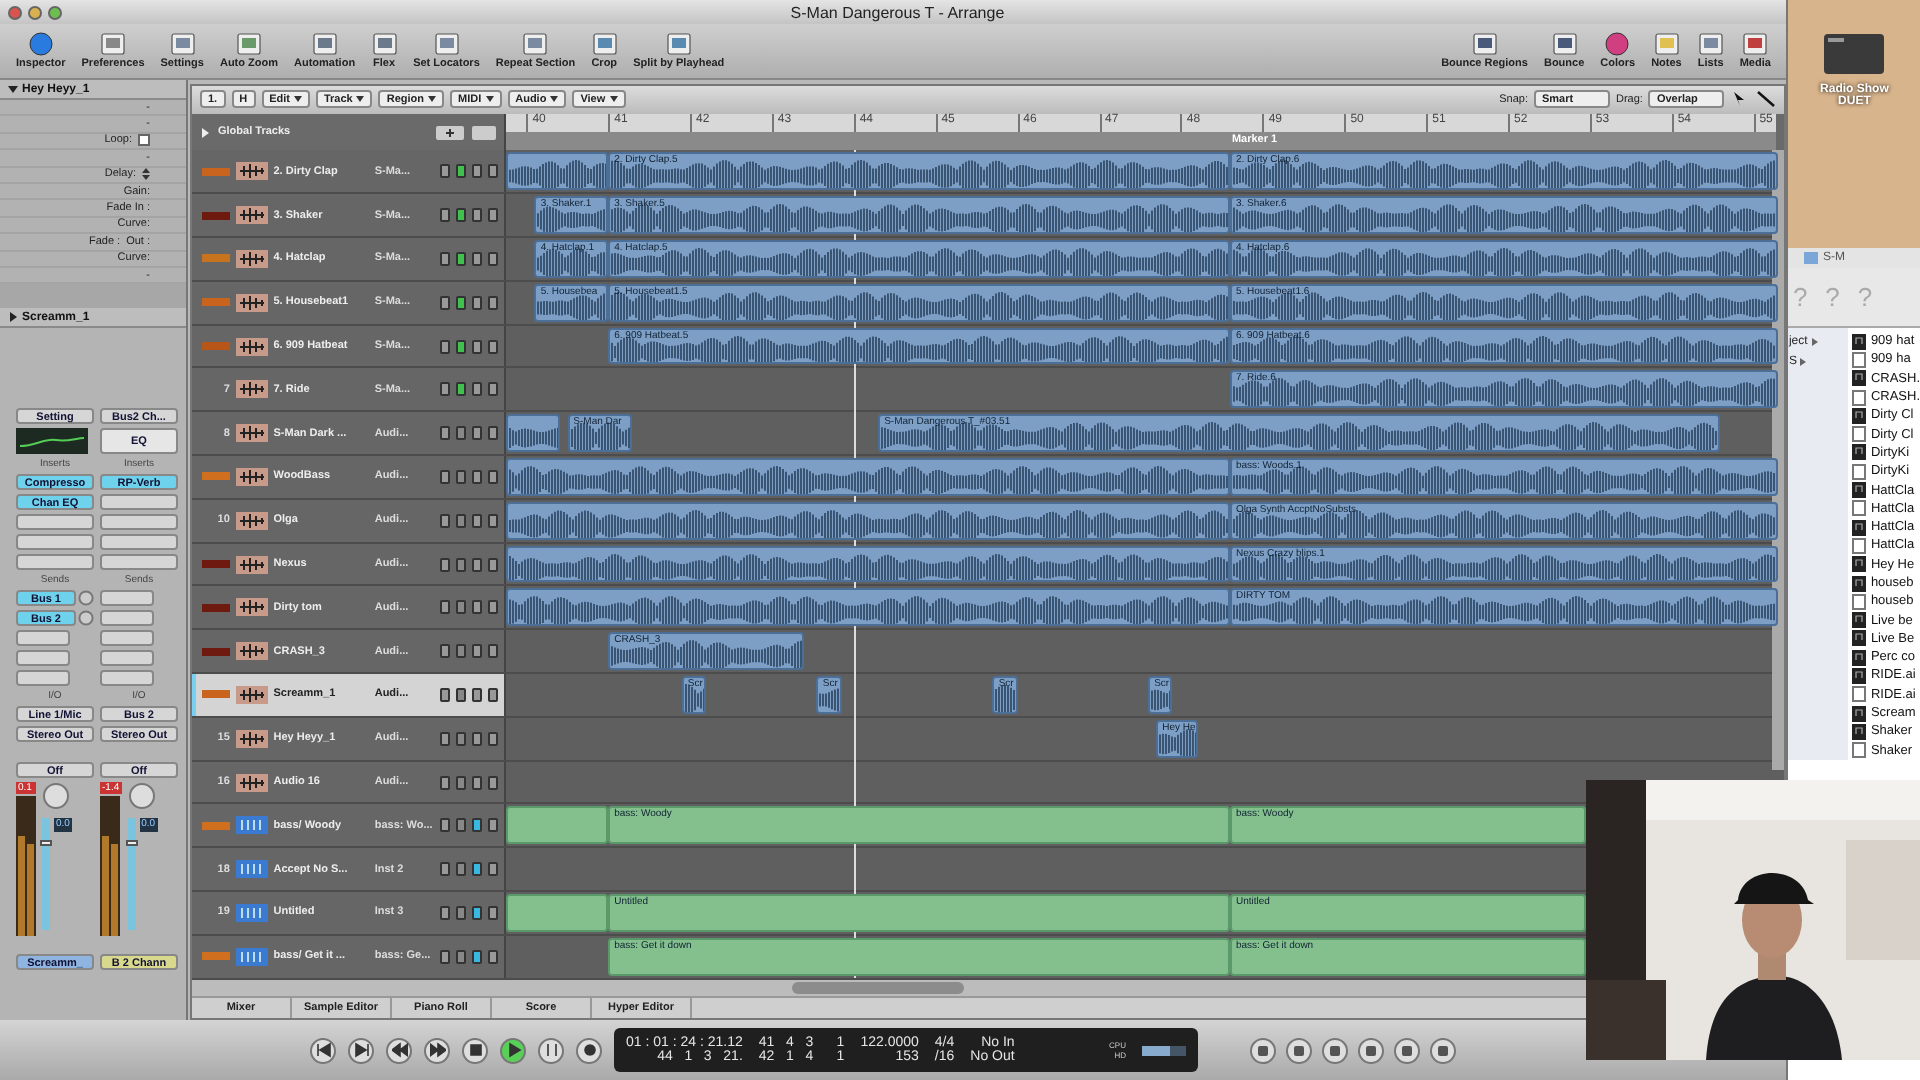  What do you see at coordinates (52, 441) in the screenshot?
I see `eq-curve-display` at bounding box center [52, 441].